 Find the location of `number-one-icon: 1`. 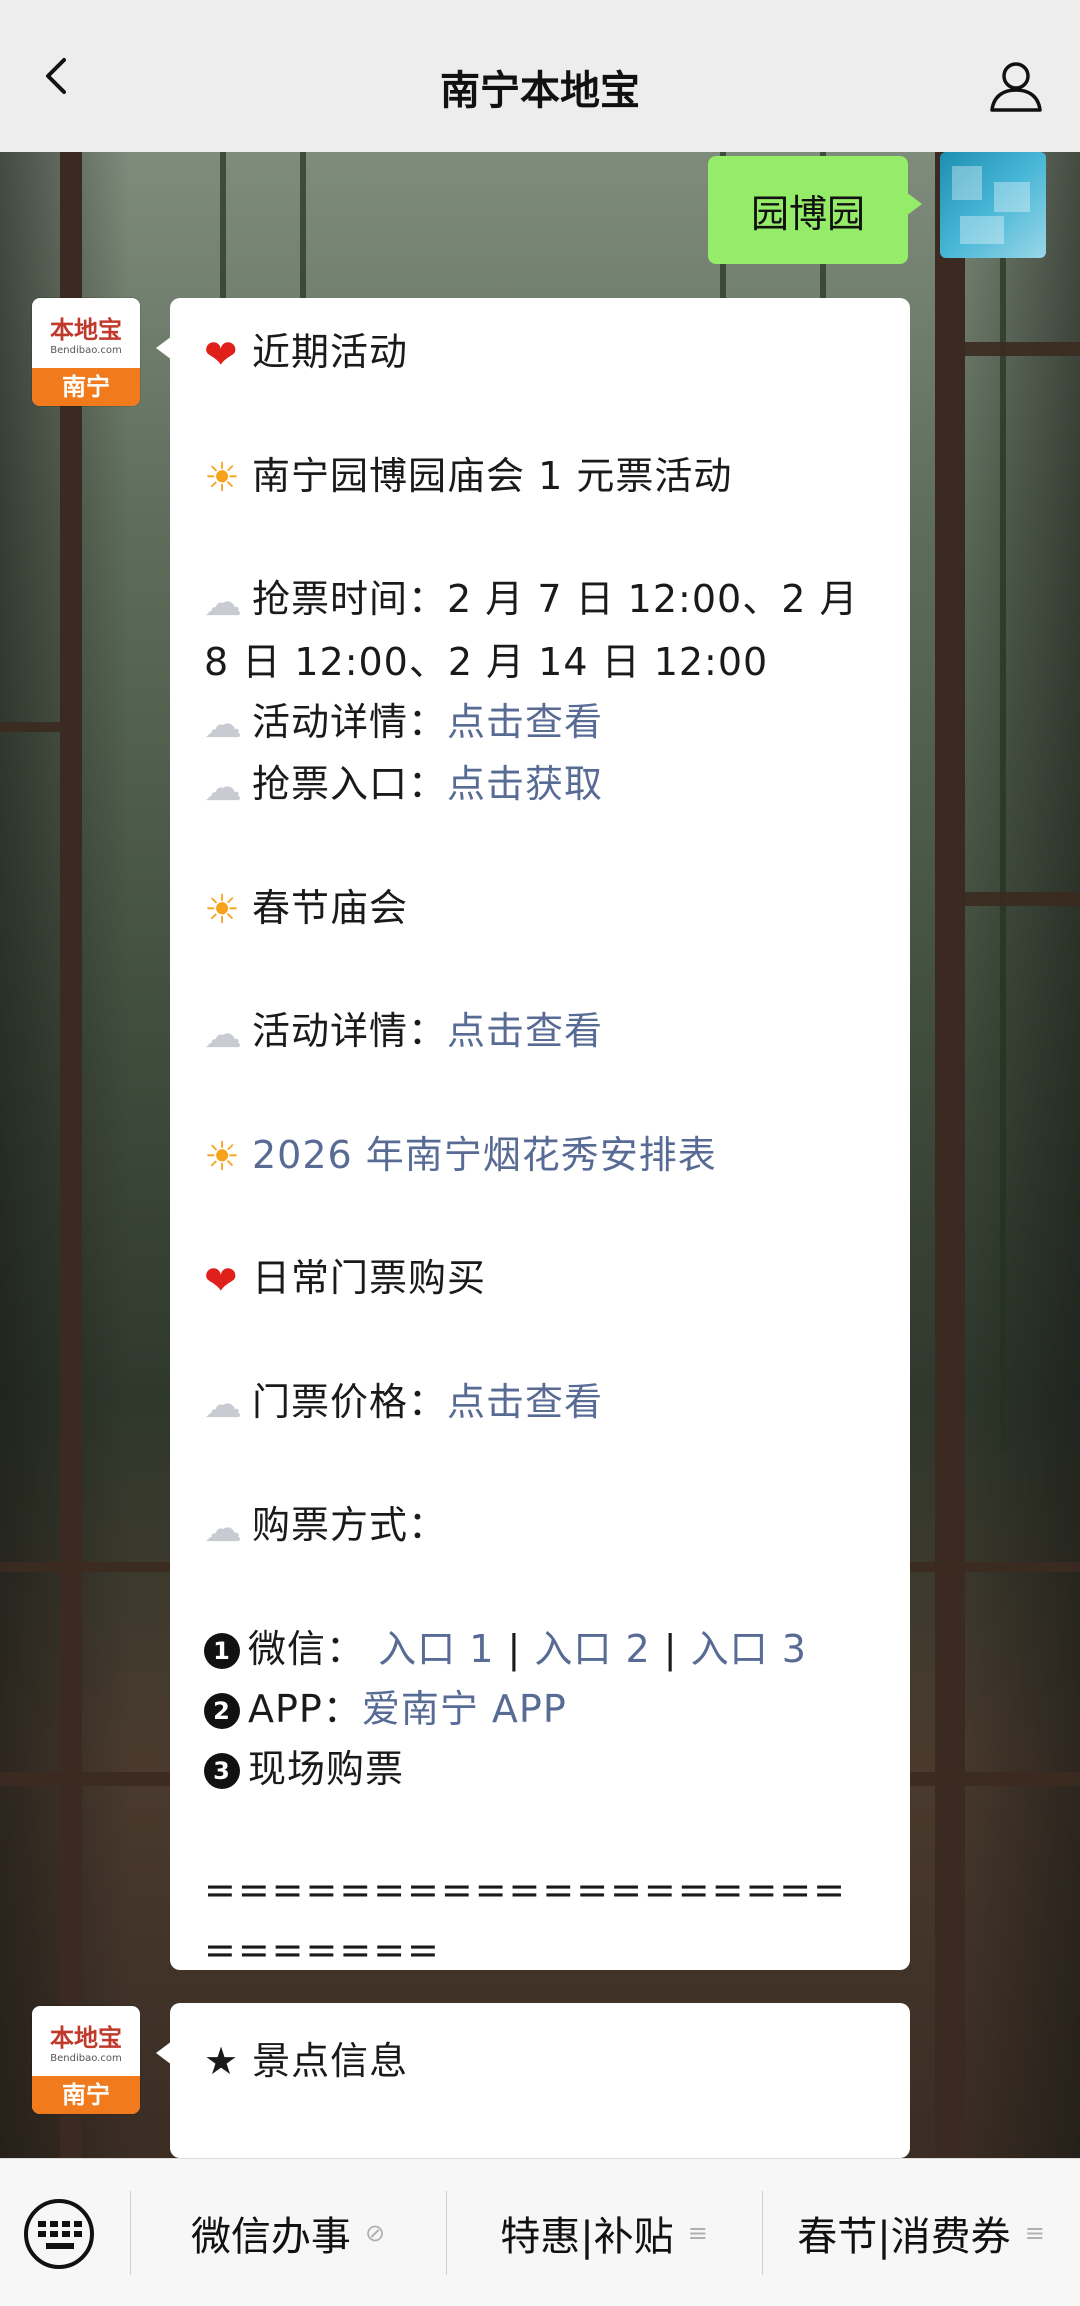

number-one-icon: 1 is located at coordinates (222, 1651).